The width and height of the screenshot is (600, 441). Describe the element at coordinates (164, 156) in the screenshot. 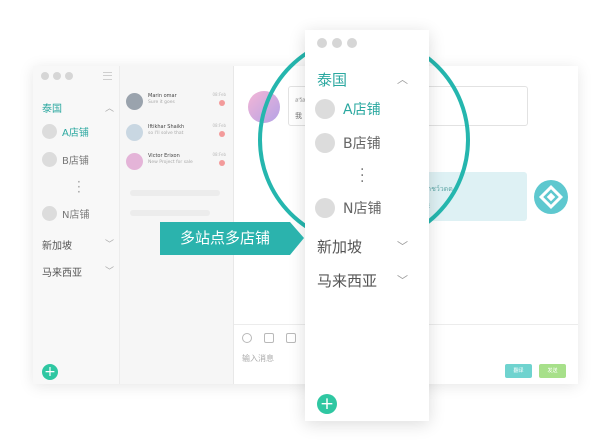

I see `conversation-name: Victor Erixon` at that location.